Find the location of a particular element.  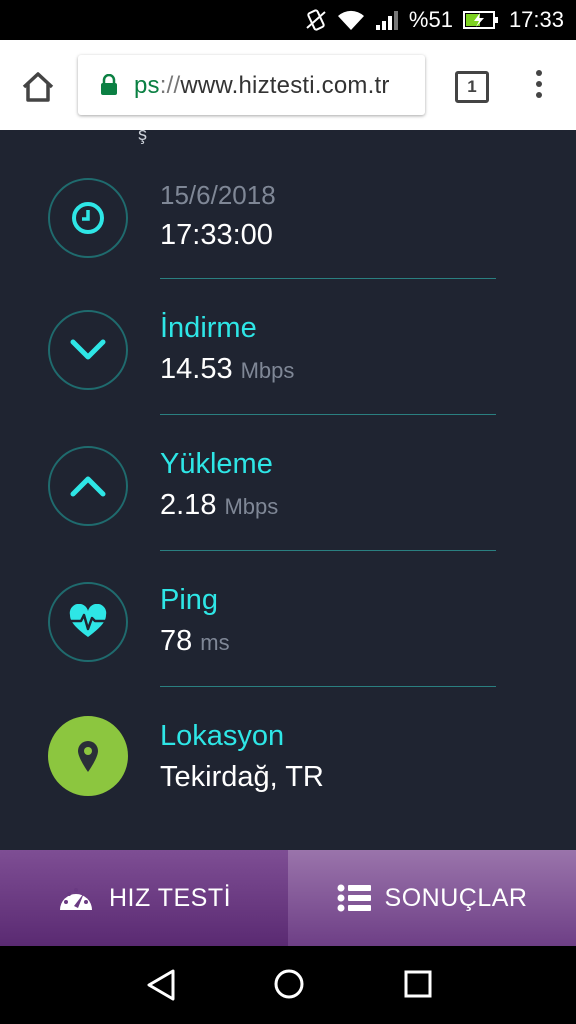

home-icon is located at coordinates (38, 87).